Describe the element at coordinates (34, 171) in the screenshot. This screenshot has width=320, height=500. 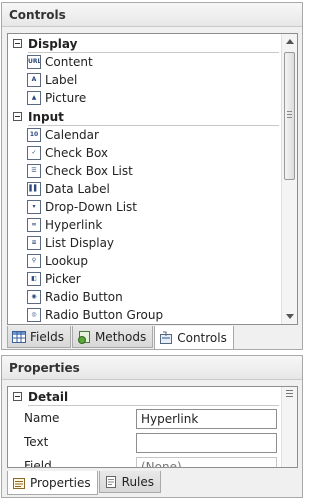
I see `check-box-list-icon: ☰` at that location.